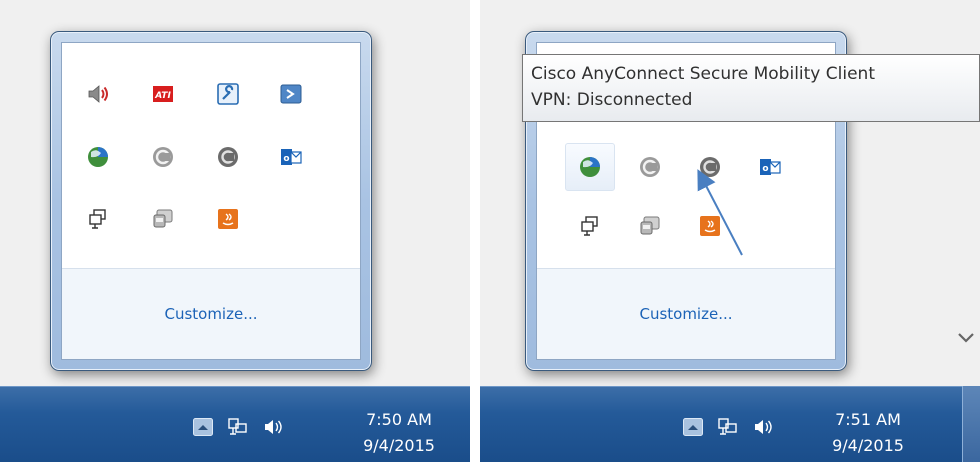 The width and height of the screenshot is (980, 462). I want to click on chevron-down-icon, so click(966, 338).